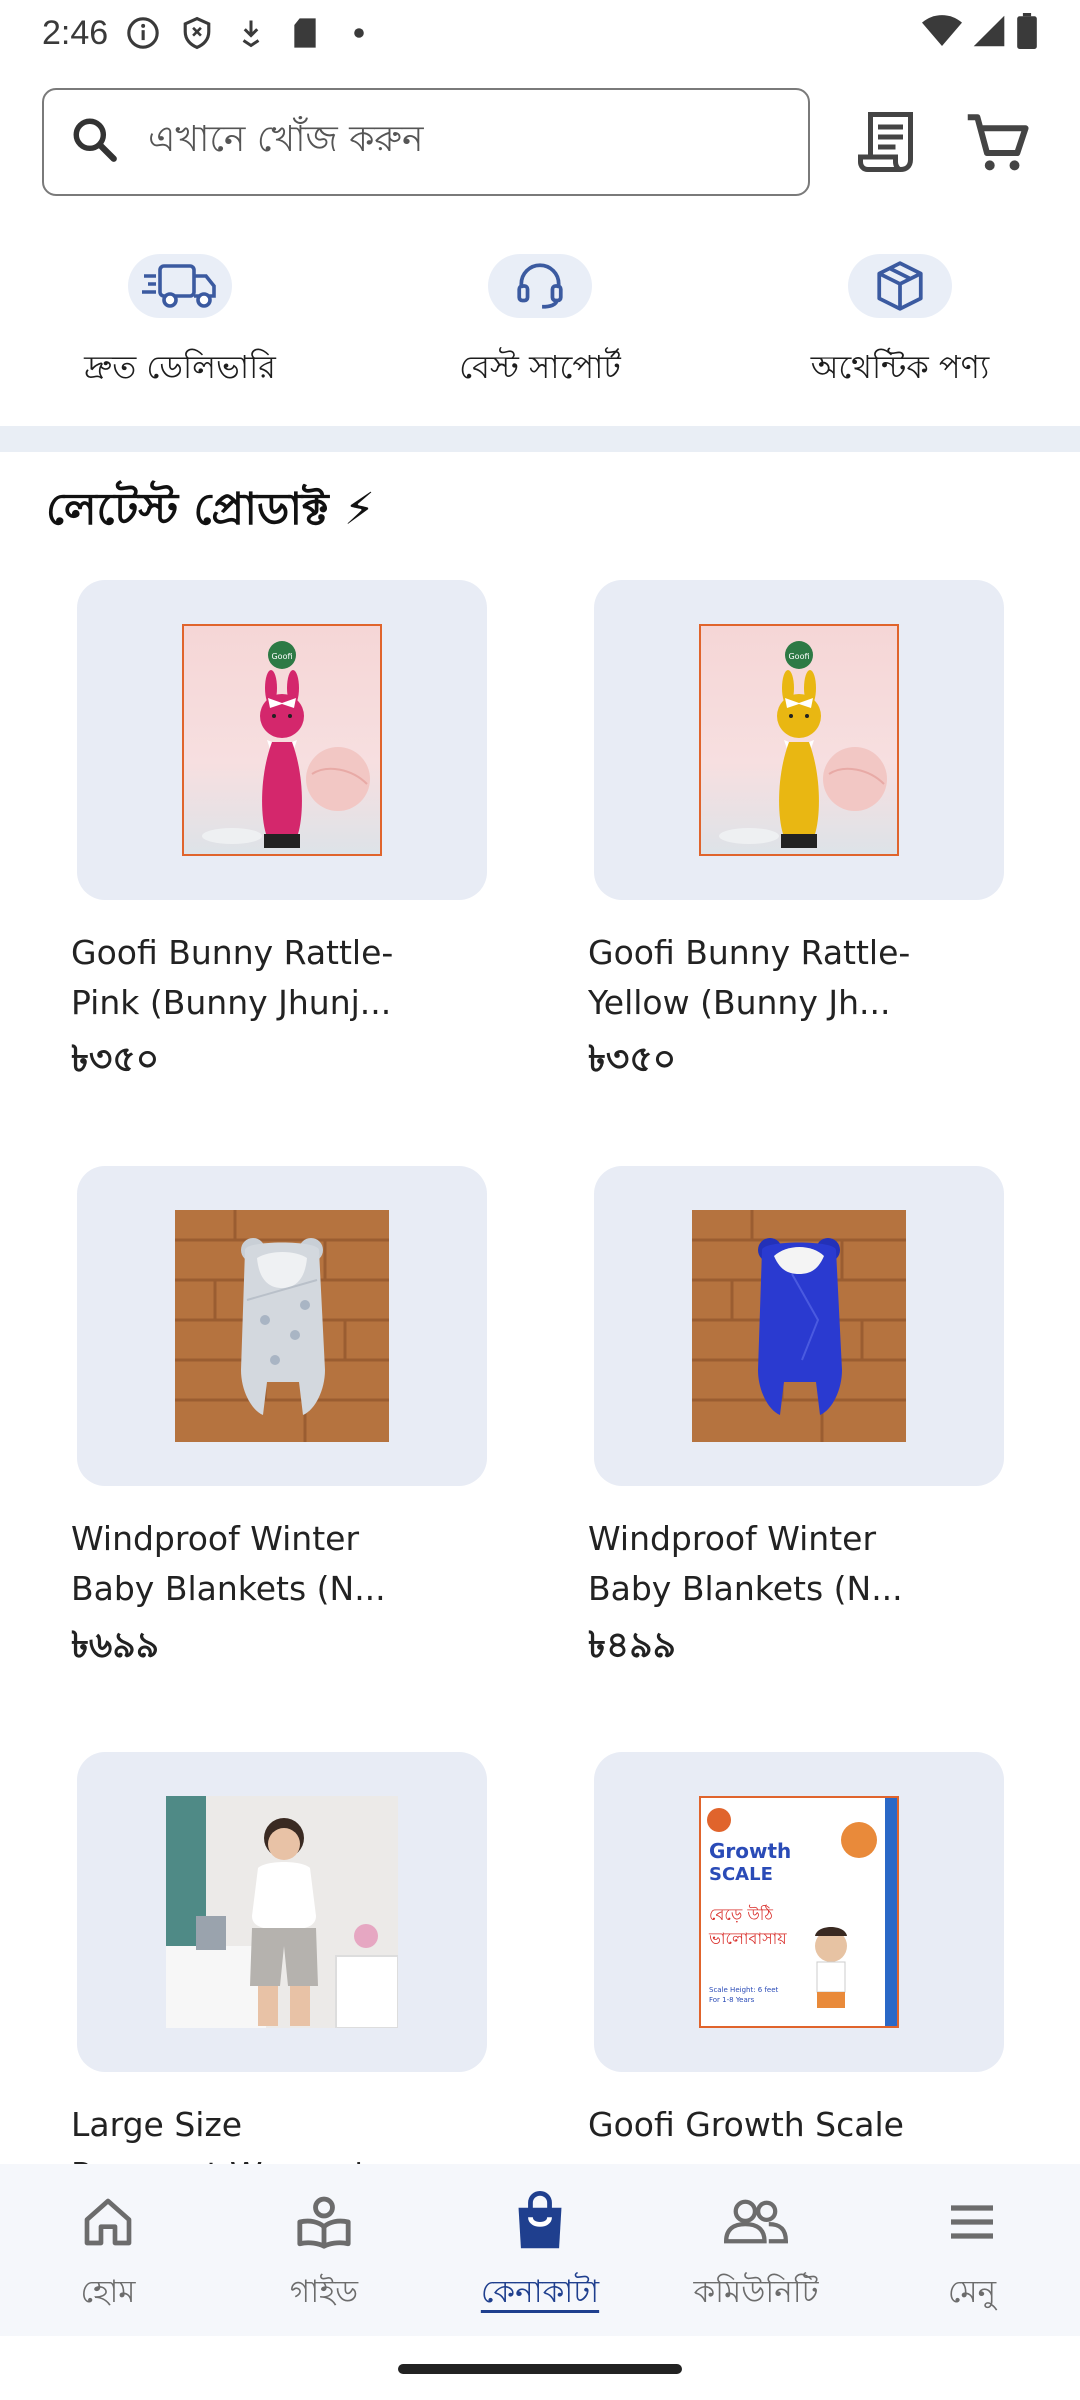 The image size is (1080, 2400). I want to click on order-list-icon, so click(888, 142).